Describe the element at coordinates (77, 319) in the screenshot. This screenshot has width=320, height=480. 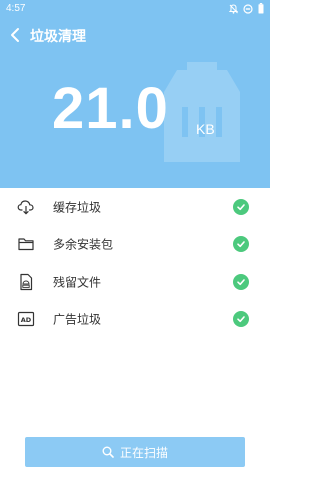
I see `list-item-label: 广告垃圾` at that location.